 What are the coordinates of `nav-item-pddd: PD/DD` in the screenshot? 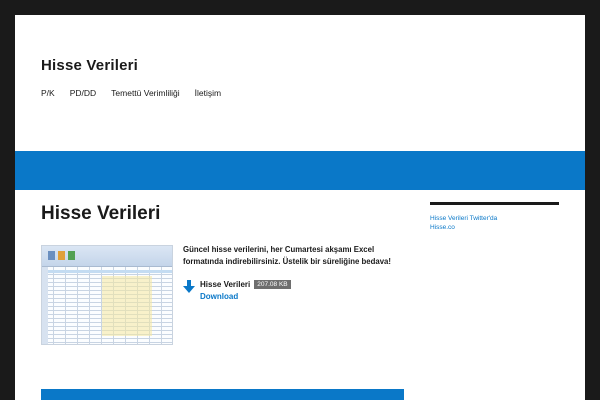 It's located at (83, 93).